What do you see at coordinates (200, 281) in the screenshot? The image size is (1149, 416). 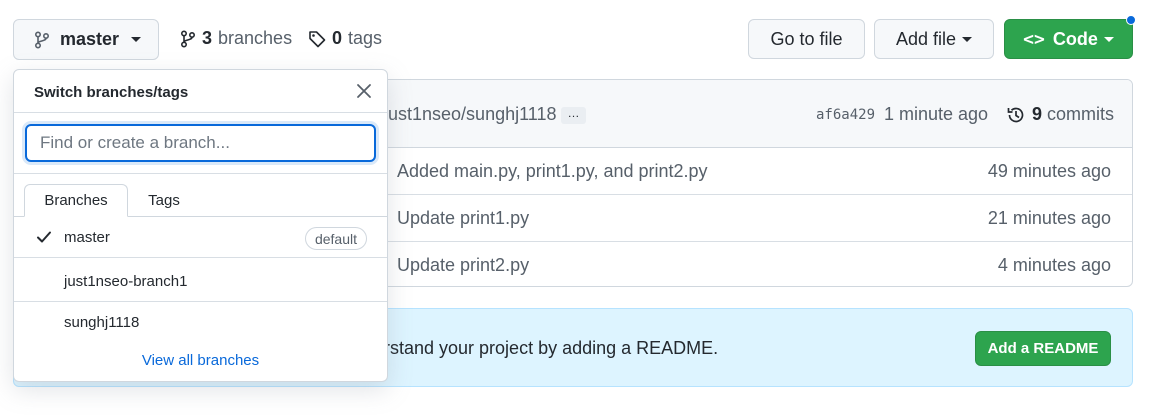 I see `branch-item-just1nseo-branch1: just1nseo-branch1` at bounding box center [200, 281].